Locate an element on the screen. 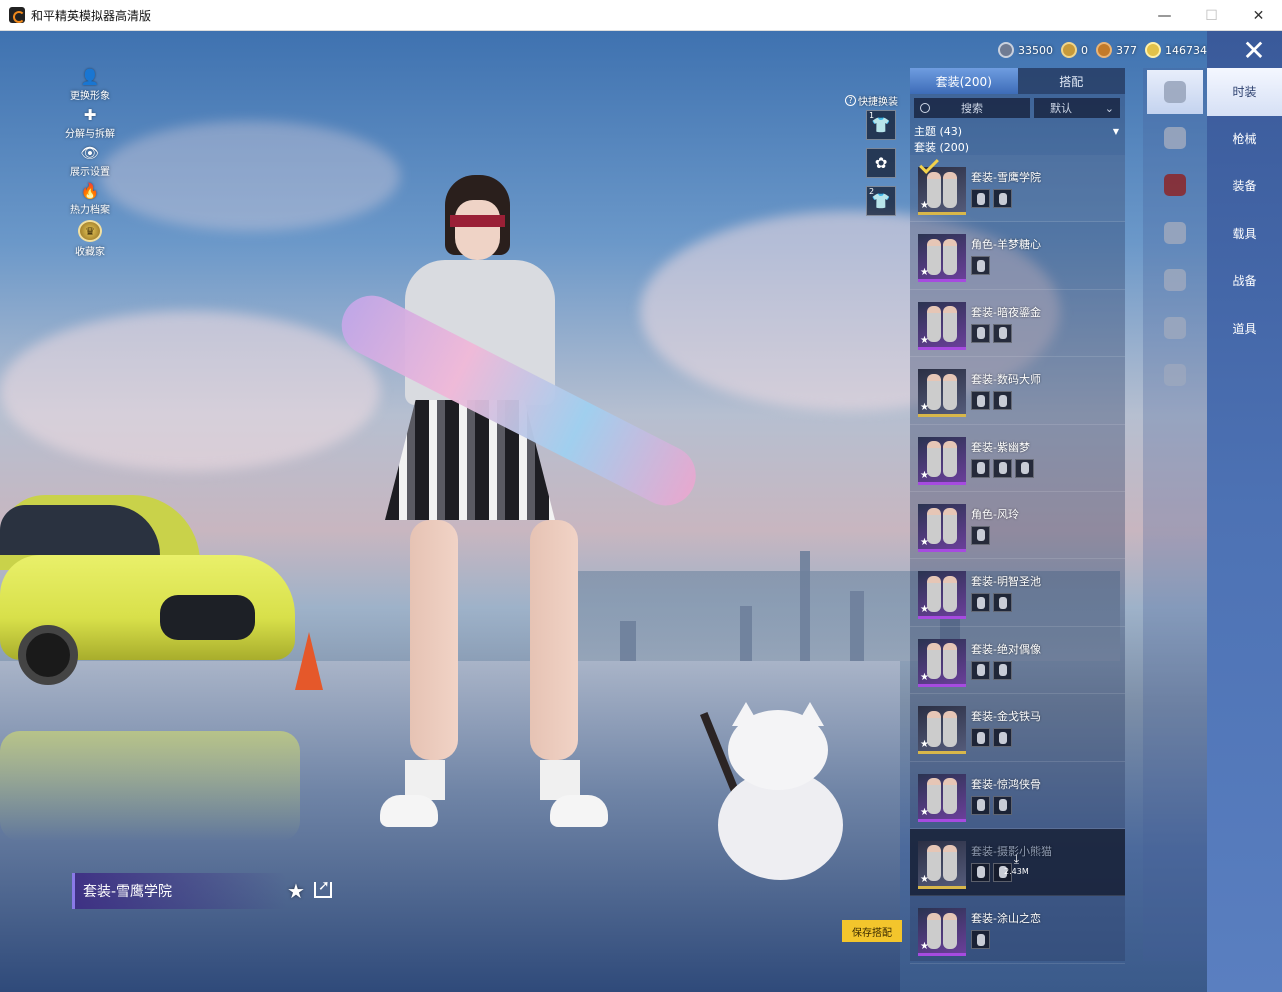 The width and height of the screenshot is (1282, 992). outfit-name: 套装-惊鸿侠骨 is located at coordinates (1006, 784).